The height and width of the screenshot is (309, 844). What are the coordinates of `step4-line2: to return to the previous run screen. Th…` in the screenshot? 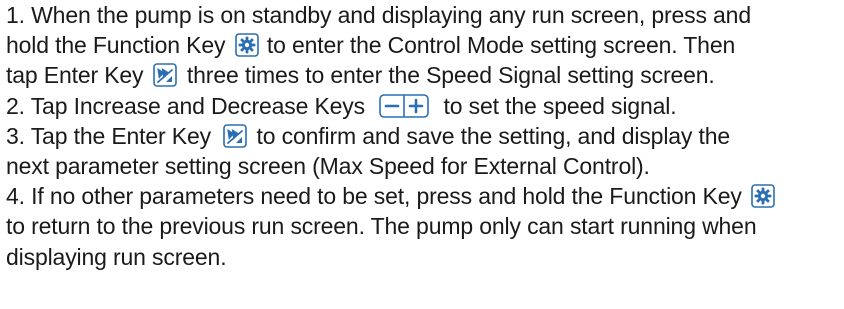 It's located at (424, 226).